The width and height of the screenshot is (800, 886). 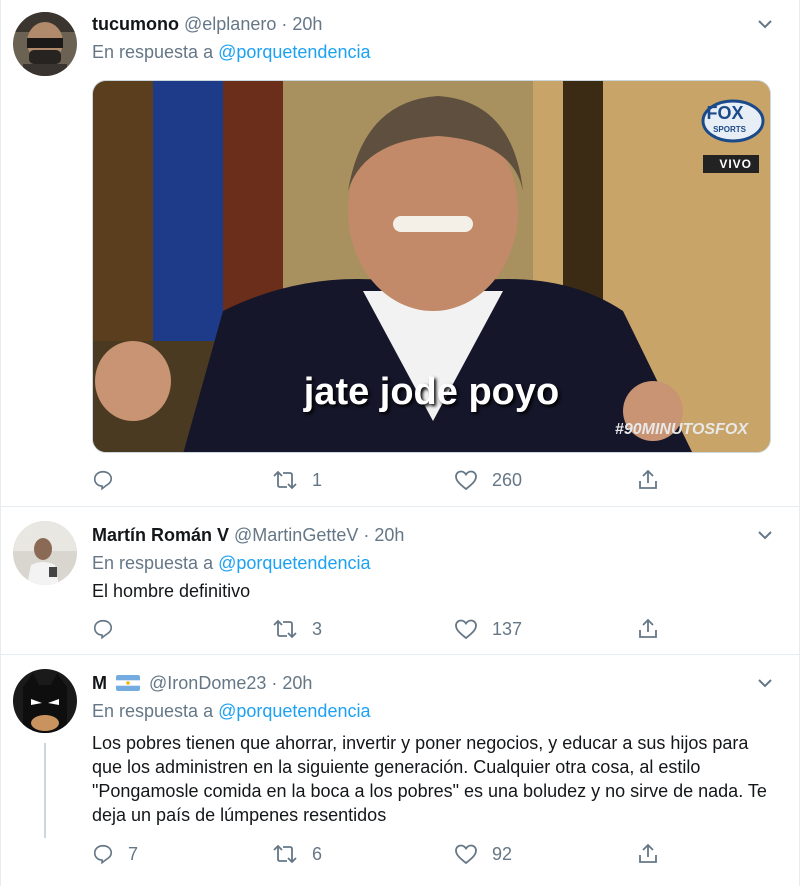 I want to click on tweet-header: M @IronDome23 · 20h, so click(x=202, y=683).